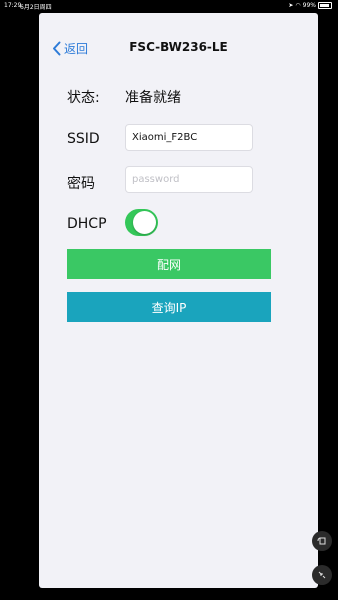 The image size is (338, 600). Describe the element at coordinates (325, 5) in the screenshot. I see `battery-icon` at that location.